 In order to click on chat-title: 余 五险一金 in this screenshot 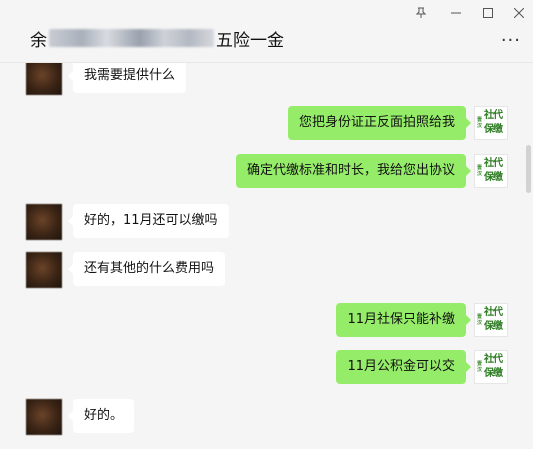, I will do `click(157, 38)`.